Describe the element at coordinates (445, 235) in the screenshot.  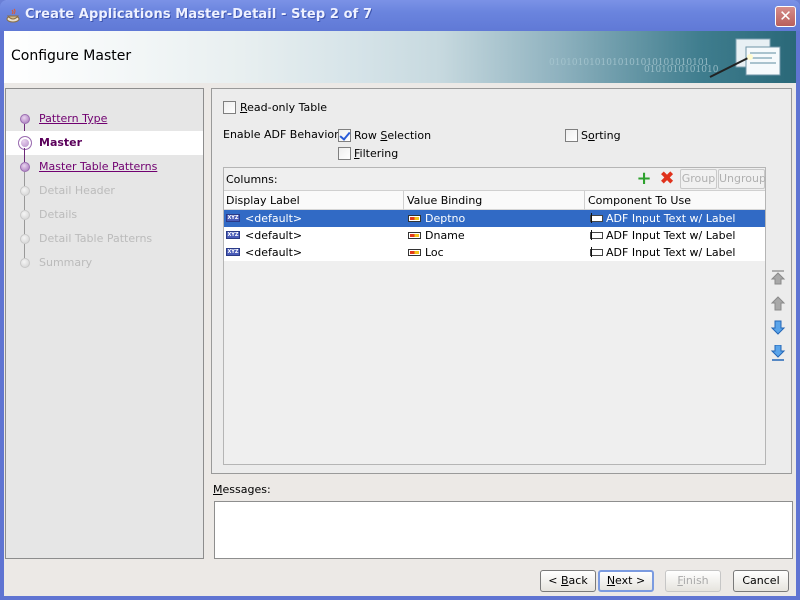
I see `value-binding-value: Dname` at that location.